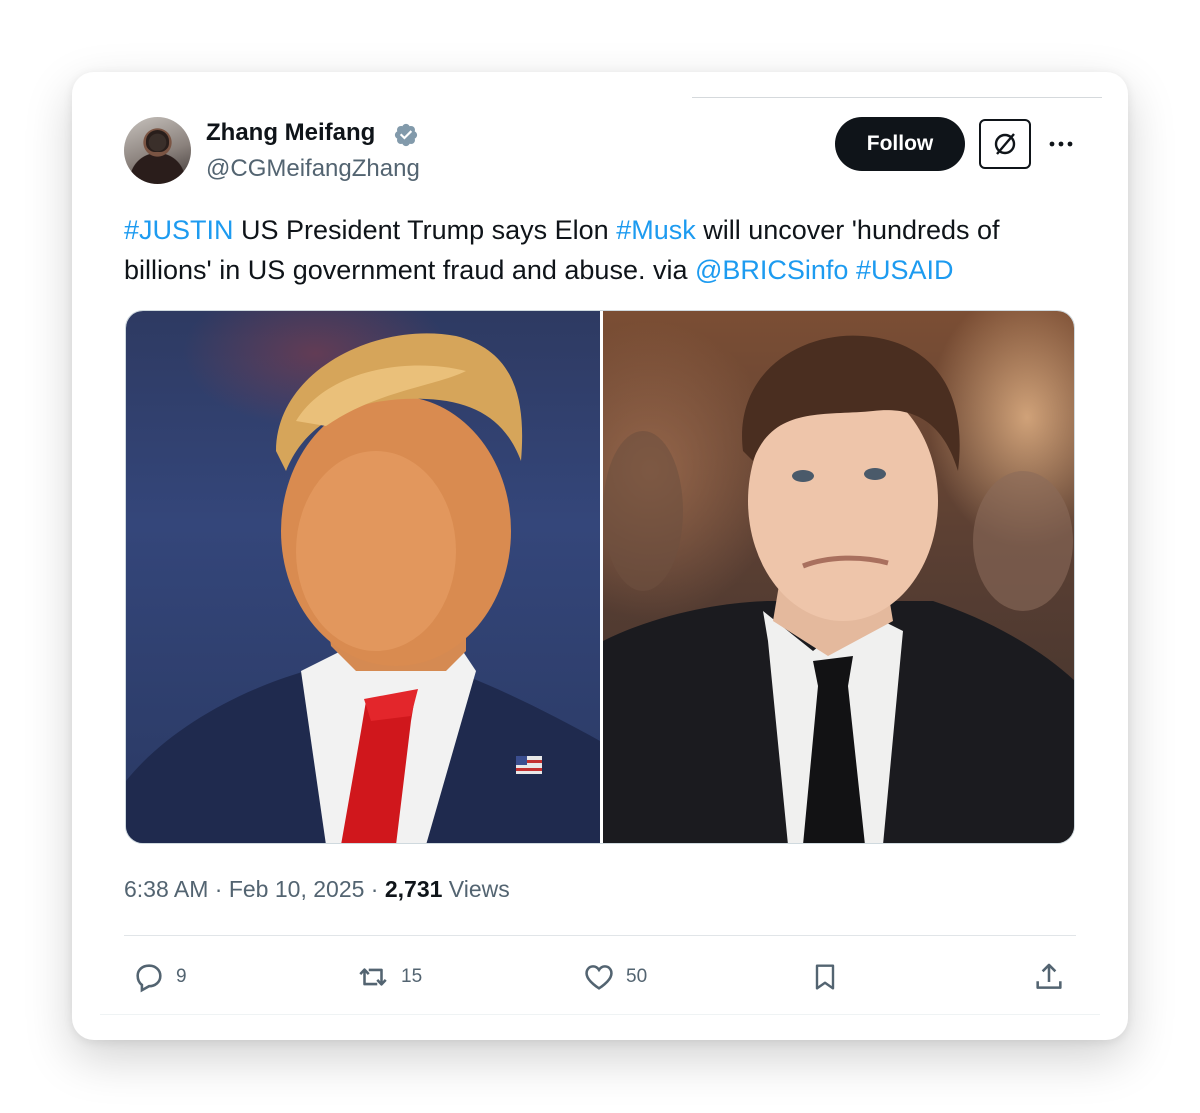 The height and width of the screenshot is (1113, 1200). I want to click on mention-bricsinfo: @BRICSinfo, so click(771, 270).